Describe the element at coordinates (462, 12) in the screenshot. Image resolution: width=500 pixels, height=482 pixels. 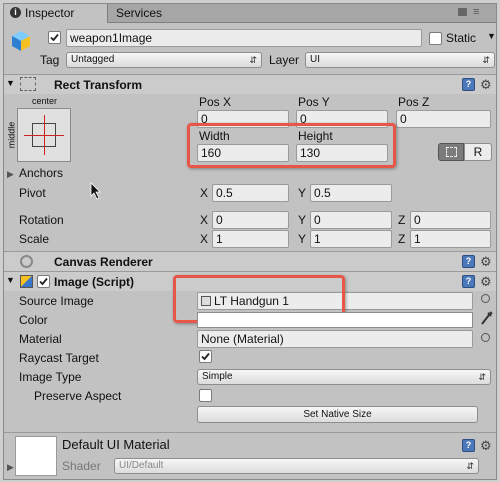
I see `lock-icon` at that location.